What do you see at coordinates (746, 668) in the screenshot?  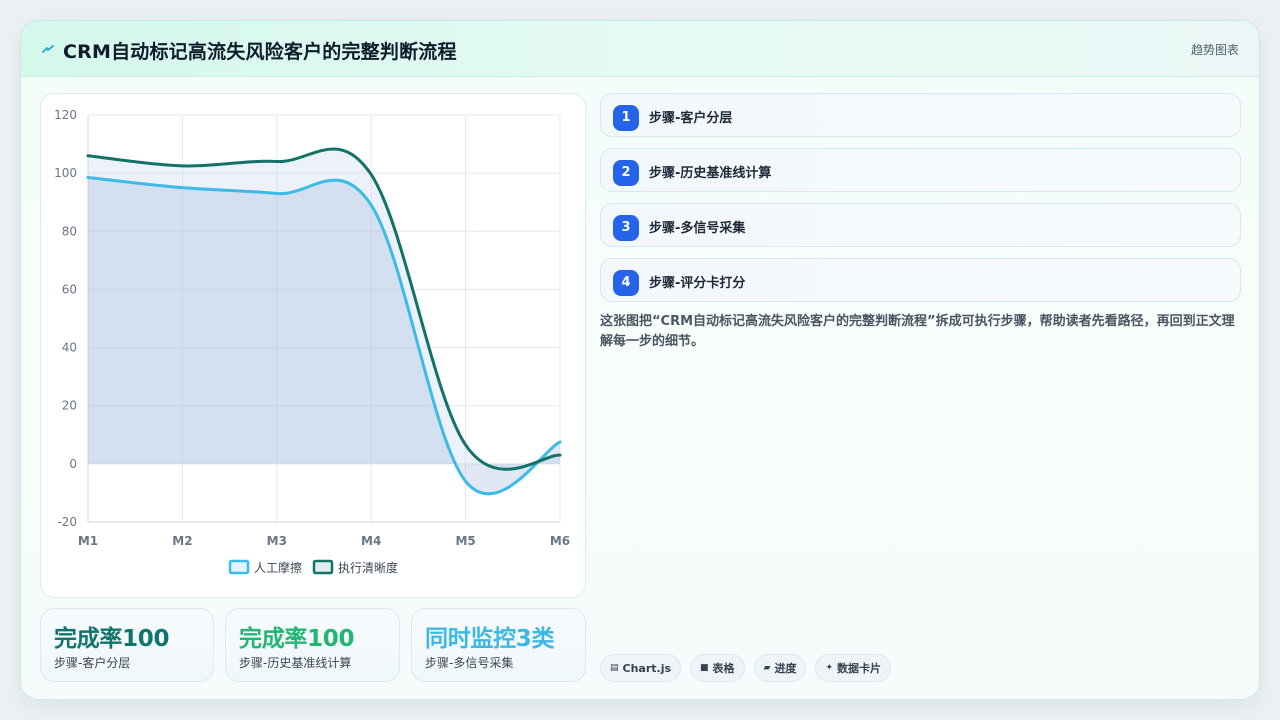 I see `tag-list: ▤ Chart.js ■ 表格 ▰ 进度 ✦ 数据卡片` at bounding box center [746, 668].